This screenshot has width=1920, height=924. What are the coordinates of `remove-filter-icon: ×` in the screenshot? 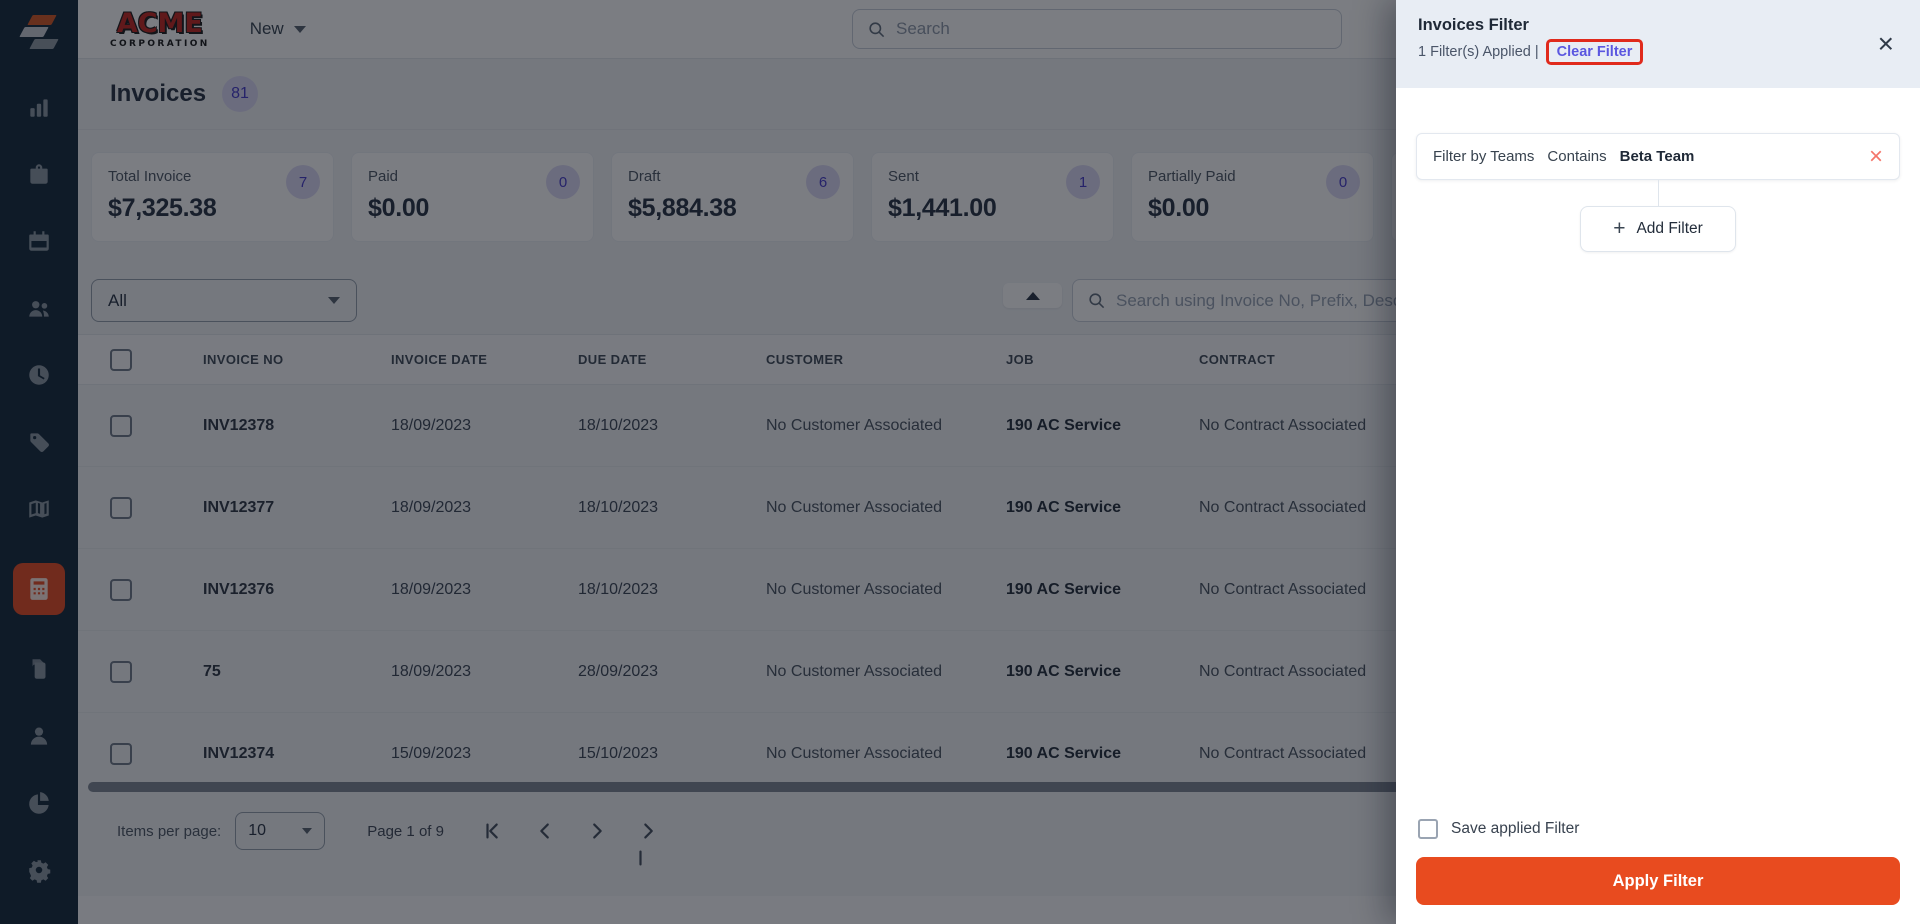 It's located at (1876, 156).